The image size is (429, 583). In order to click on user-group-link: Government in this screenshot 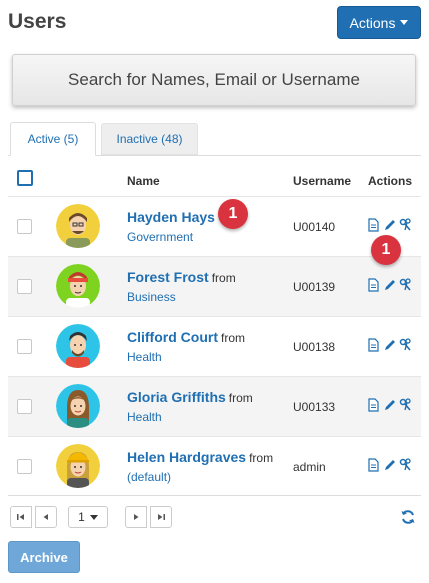, I will do `click(160, 237)`.